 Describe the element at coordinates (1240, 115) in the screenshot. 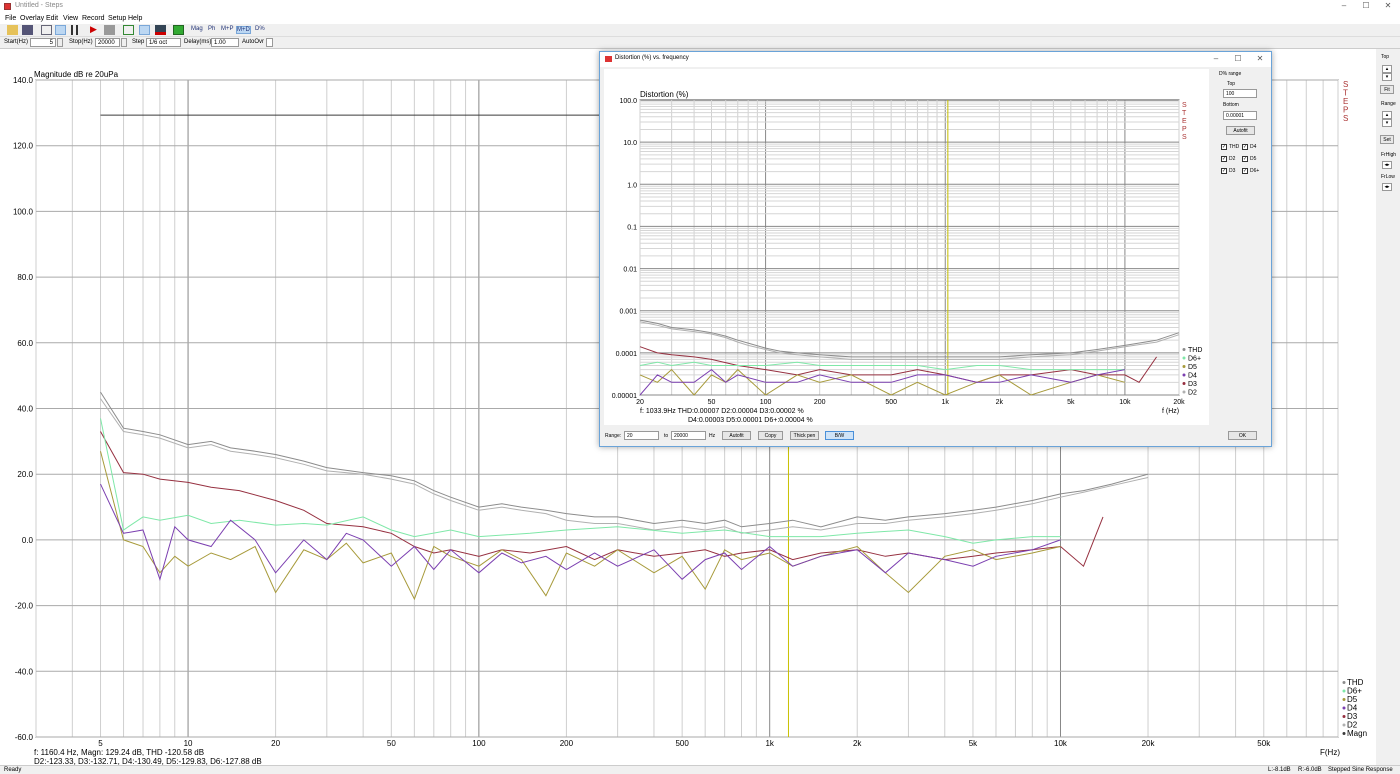

I see `dbottom-select: 0.00001` at that location.